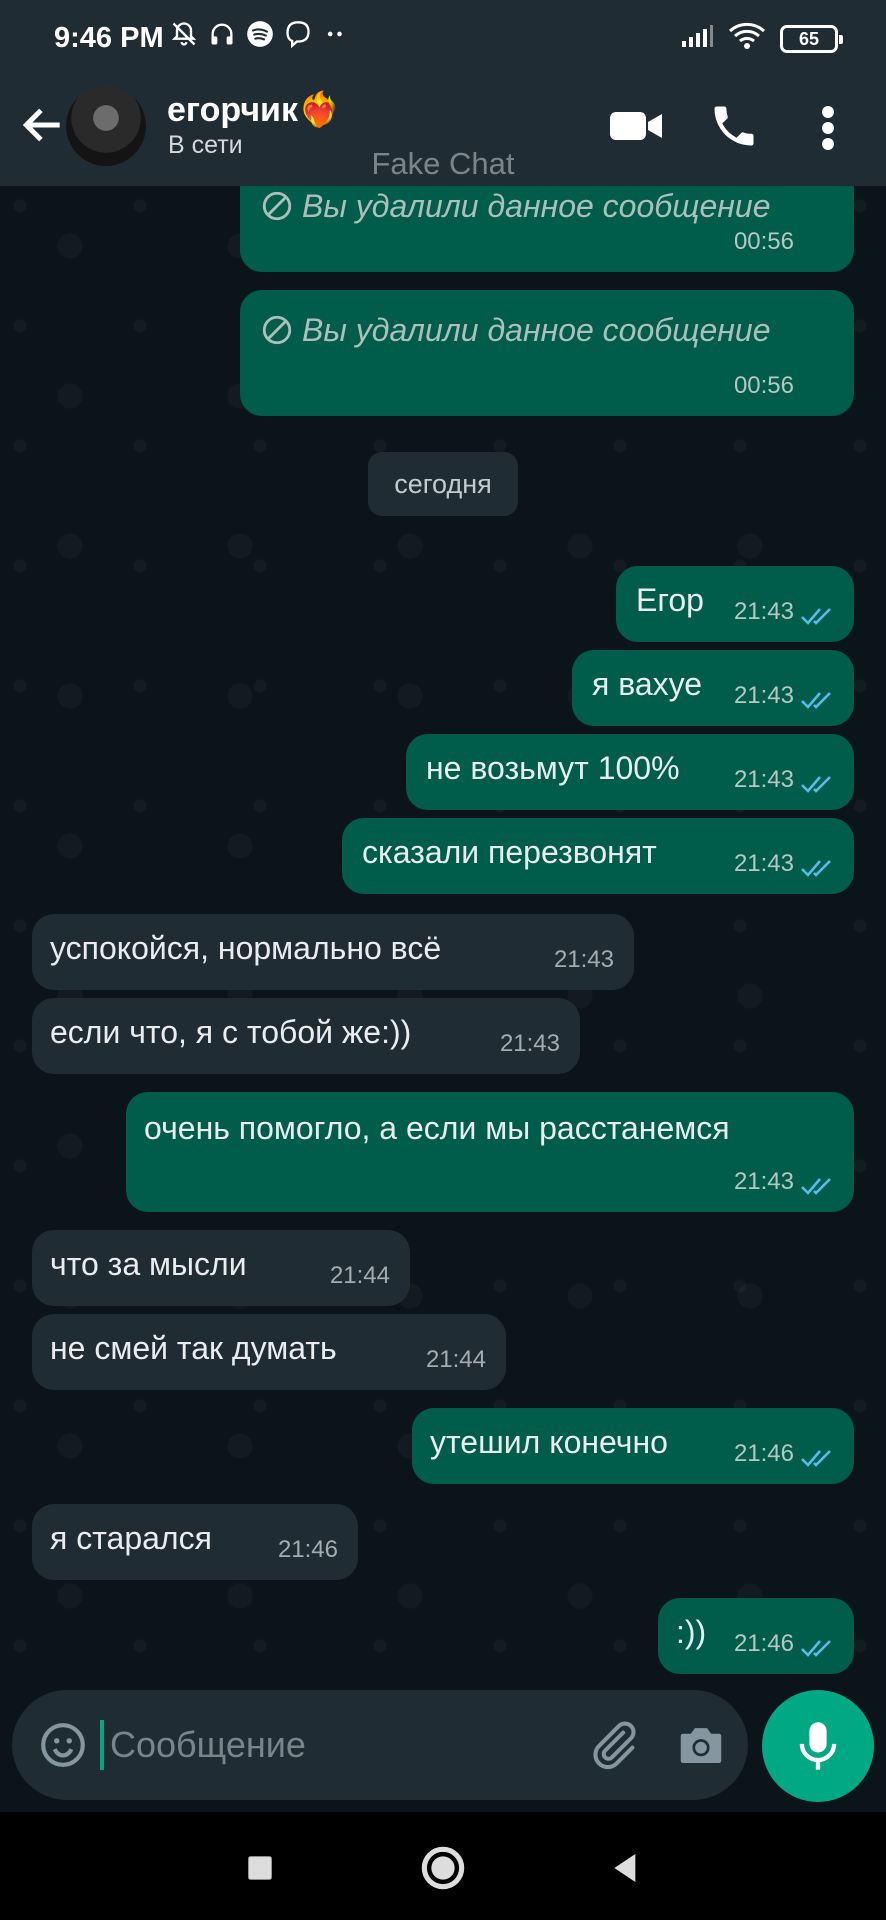  I want to click on status-system-icons: 65, so click(761, 38).